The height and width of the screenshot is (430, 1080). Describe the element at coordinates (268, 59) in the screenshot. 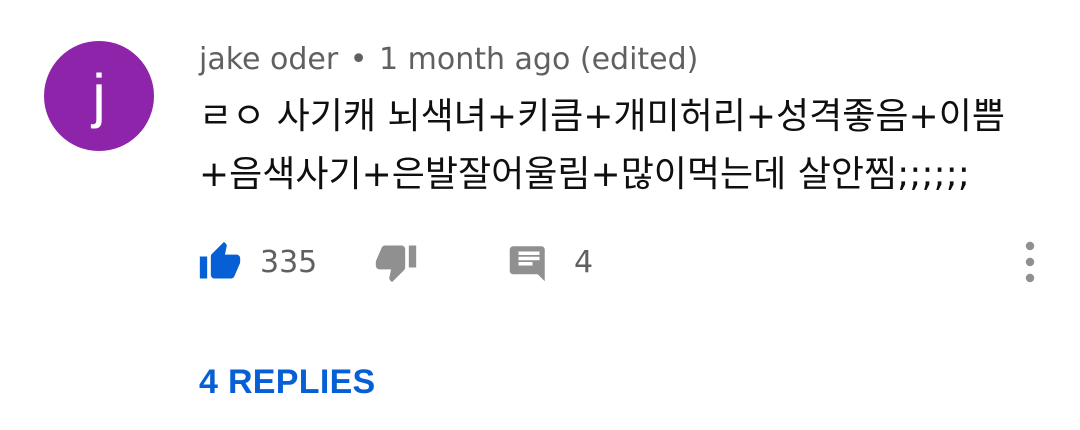

I see `author-name: jake oder` at that location.